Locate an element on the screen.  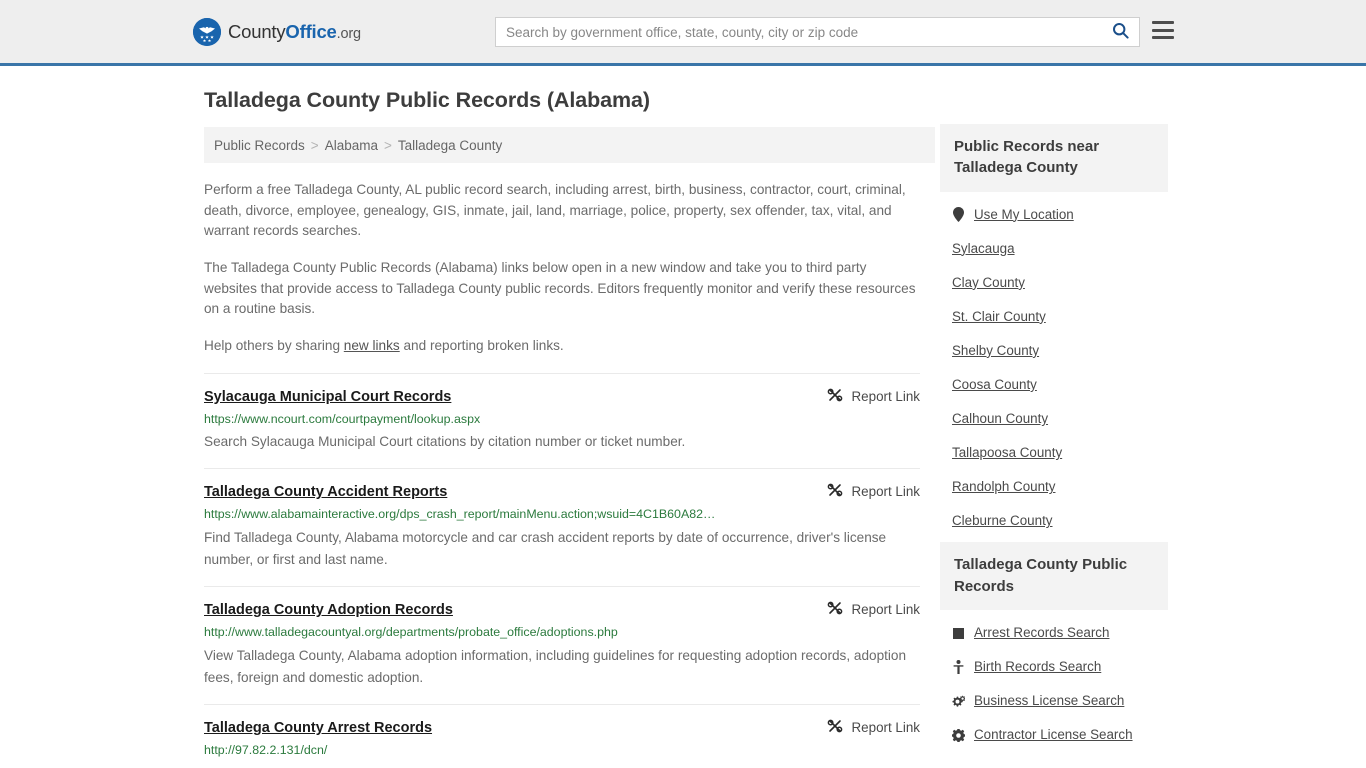
hamburger-menu-icon is located at coordinates (1163, 30).